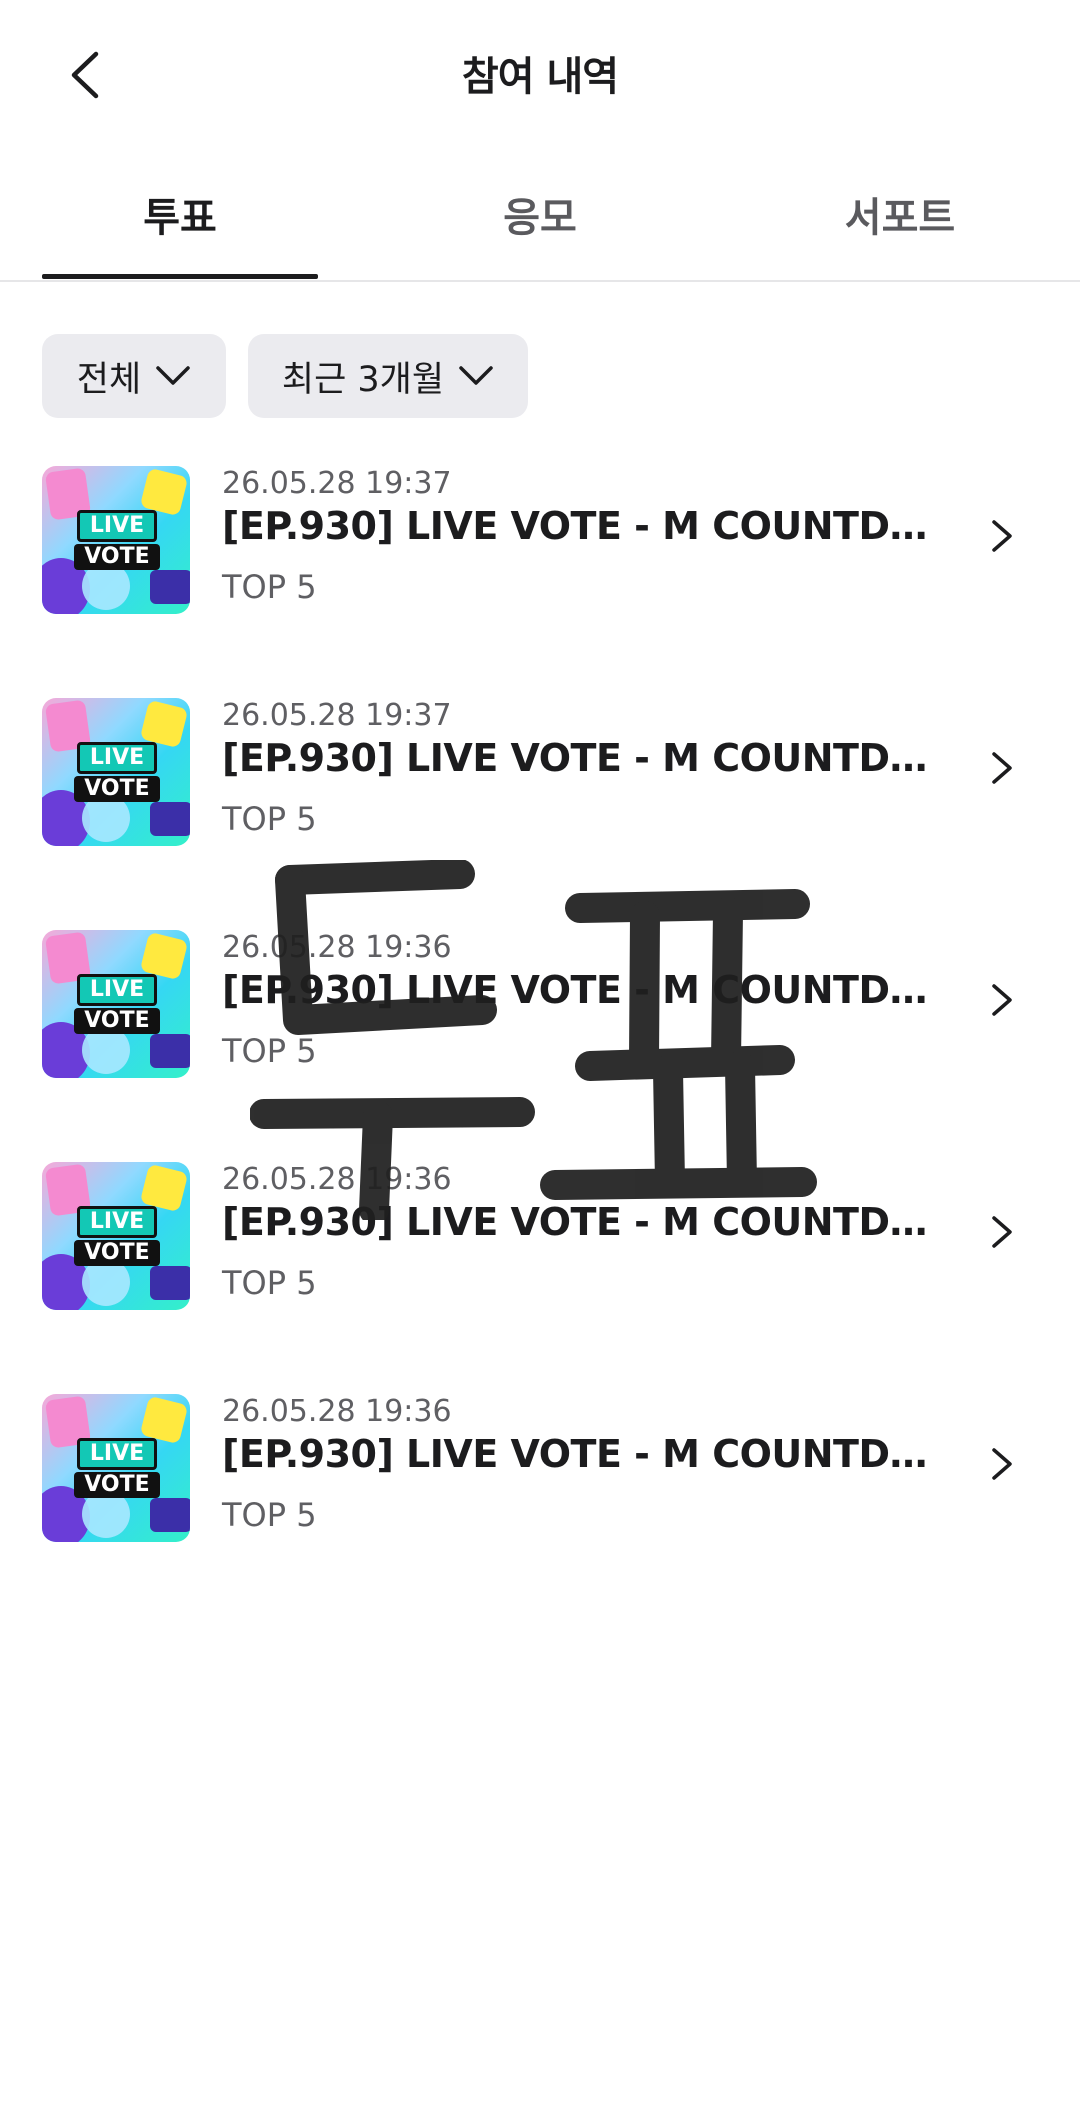 The width and height of the screenshot is (1080, 2122). I want to click on tab-support: 서포트, so click(900, 214).